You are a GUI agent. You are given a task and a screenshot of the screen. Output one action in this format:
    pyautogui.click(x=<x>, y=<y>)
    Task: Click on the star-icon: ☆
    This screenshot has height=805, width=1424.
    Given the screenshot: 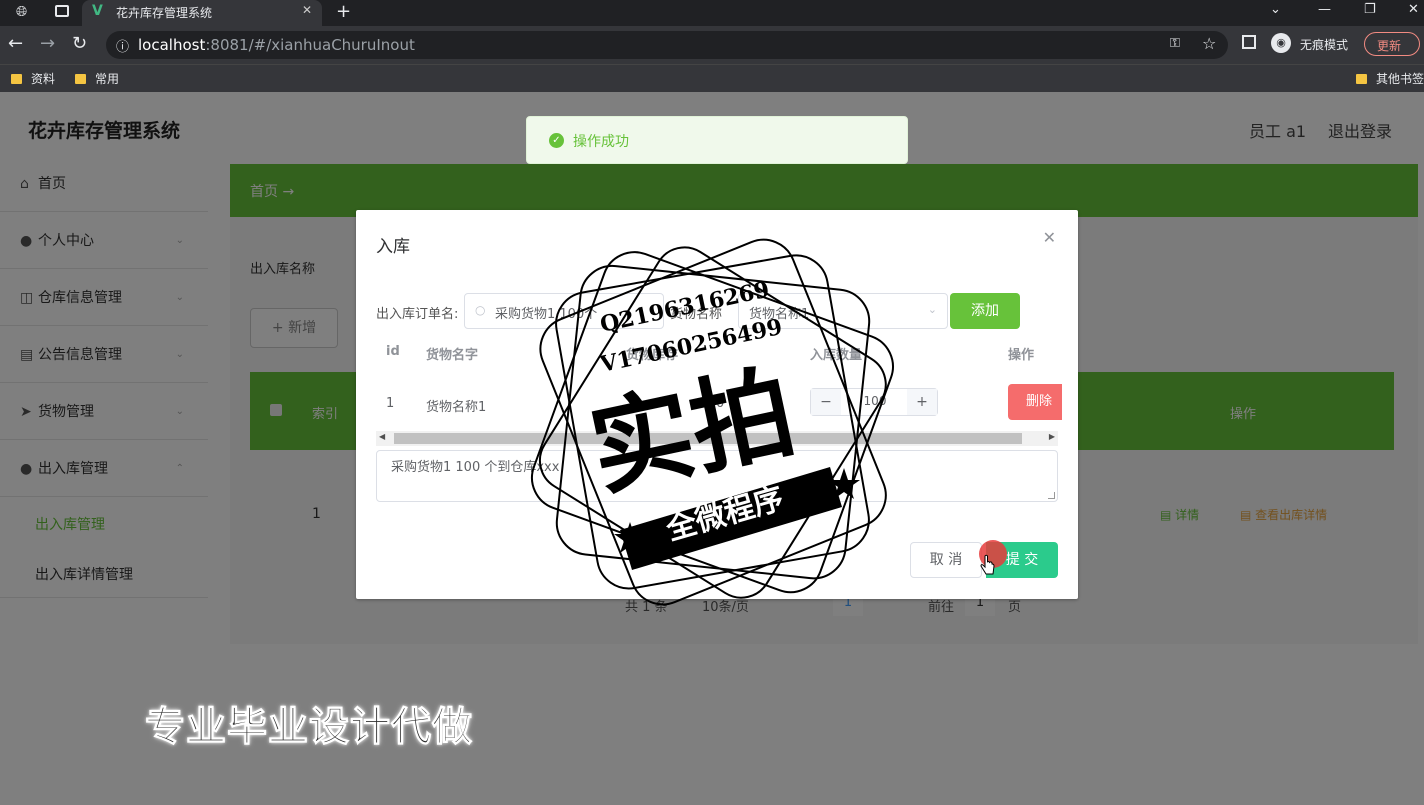 What is the action you would take?
    pyautogui.click(x=1209, y=43)
    